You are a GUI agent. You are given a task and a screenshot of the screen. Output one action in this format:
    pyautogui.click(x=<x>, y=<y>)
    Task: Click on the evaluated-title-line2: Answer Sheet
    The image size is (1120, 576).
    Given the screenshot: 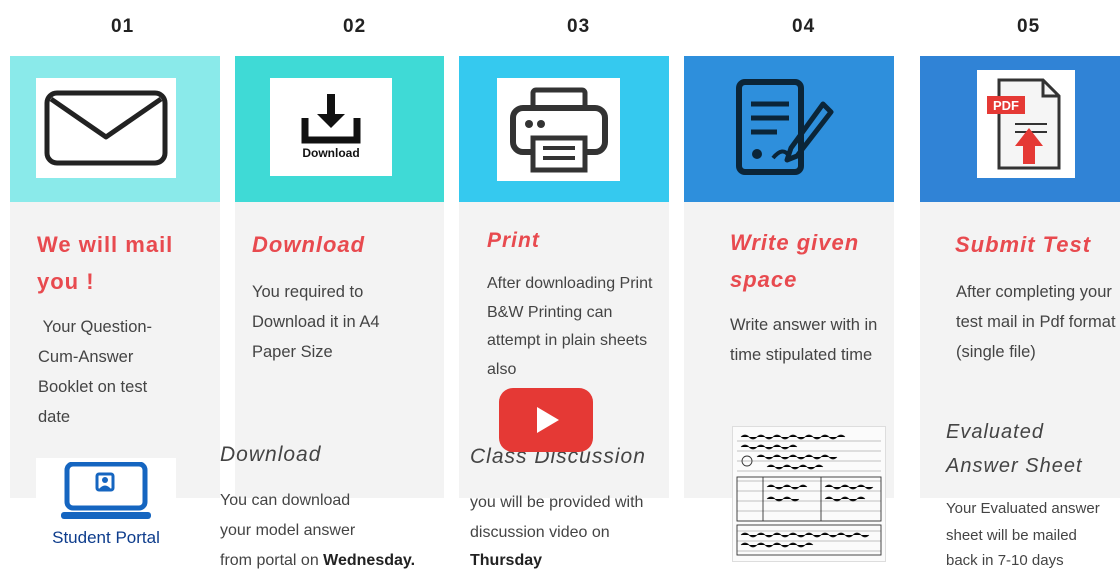 What is the action you would take?
    pyautogui.click(x=1014, y=466)
    